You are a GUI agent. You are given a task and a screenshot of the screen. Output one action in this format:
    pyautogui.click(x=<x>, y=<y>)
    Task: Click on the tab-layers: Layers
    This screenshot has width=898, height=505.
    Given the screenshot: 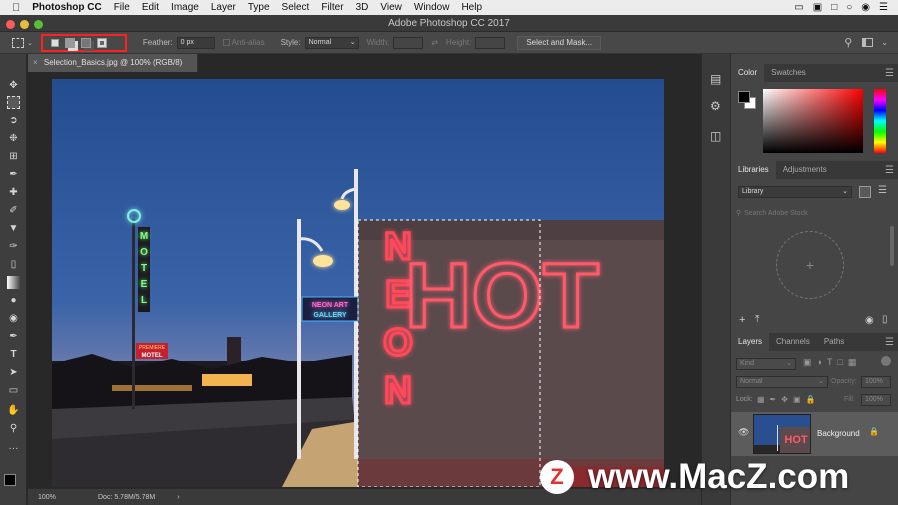 What is the action you would take?
    pyautogui.click(x=750, y=342)
    